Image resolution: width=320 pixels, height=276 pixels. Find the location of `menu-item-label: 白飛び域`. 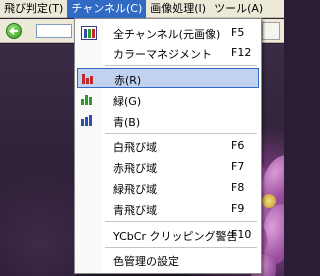

menu-item-label: 白飛び域 is located at coordinates (135, 147).